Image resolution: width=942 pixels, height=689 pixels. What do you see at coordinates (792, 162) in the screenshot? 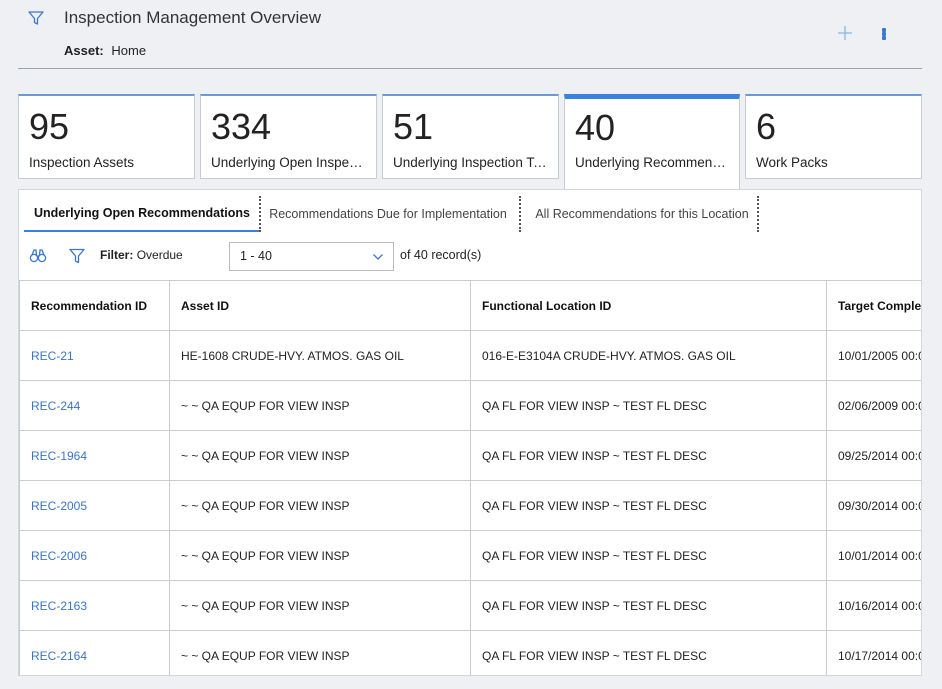
I see `tile-caption: Work Packs` at bounding box center [792, 162].